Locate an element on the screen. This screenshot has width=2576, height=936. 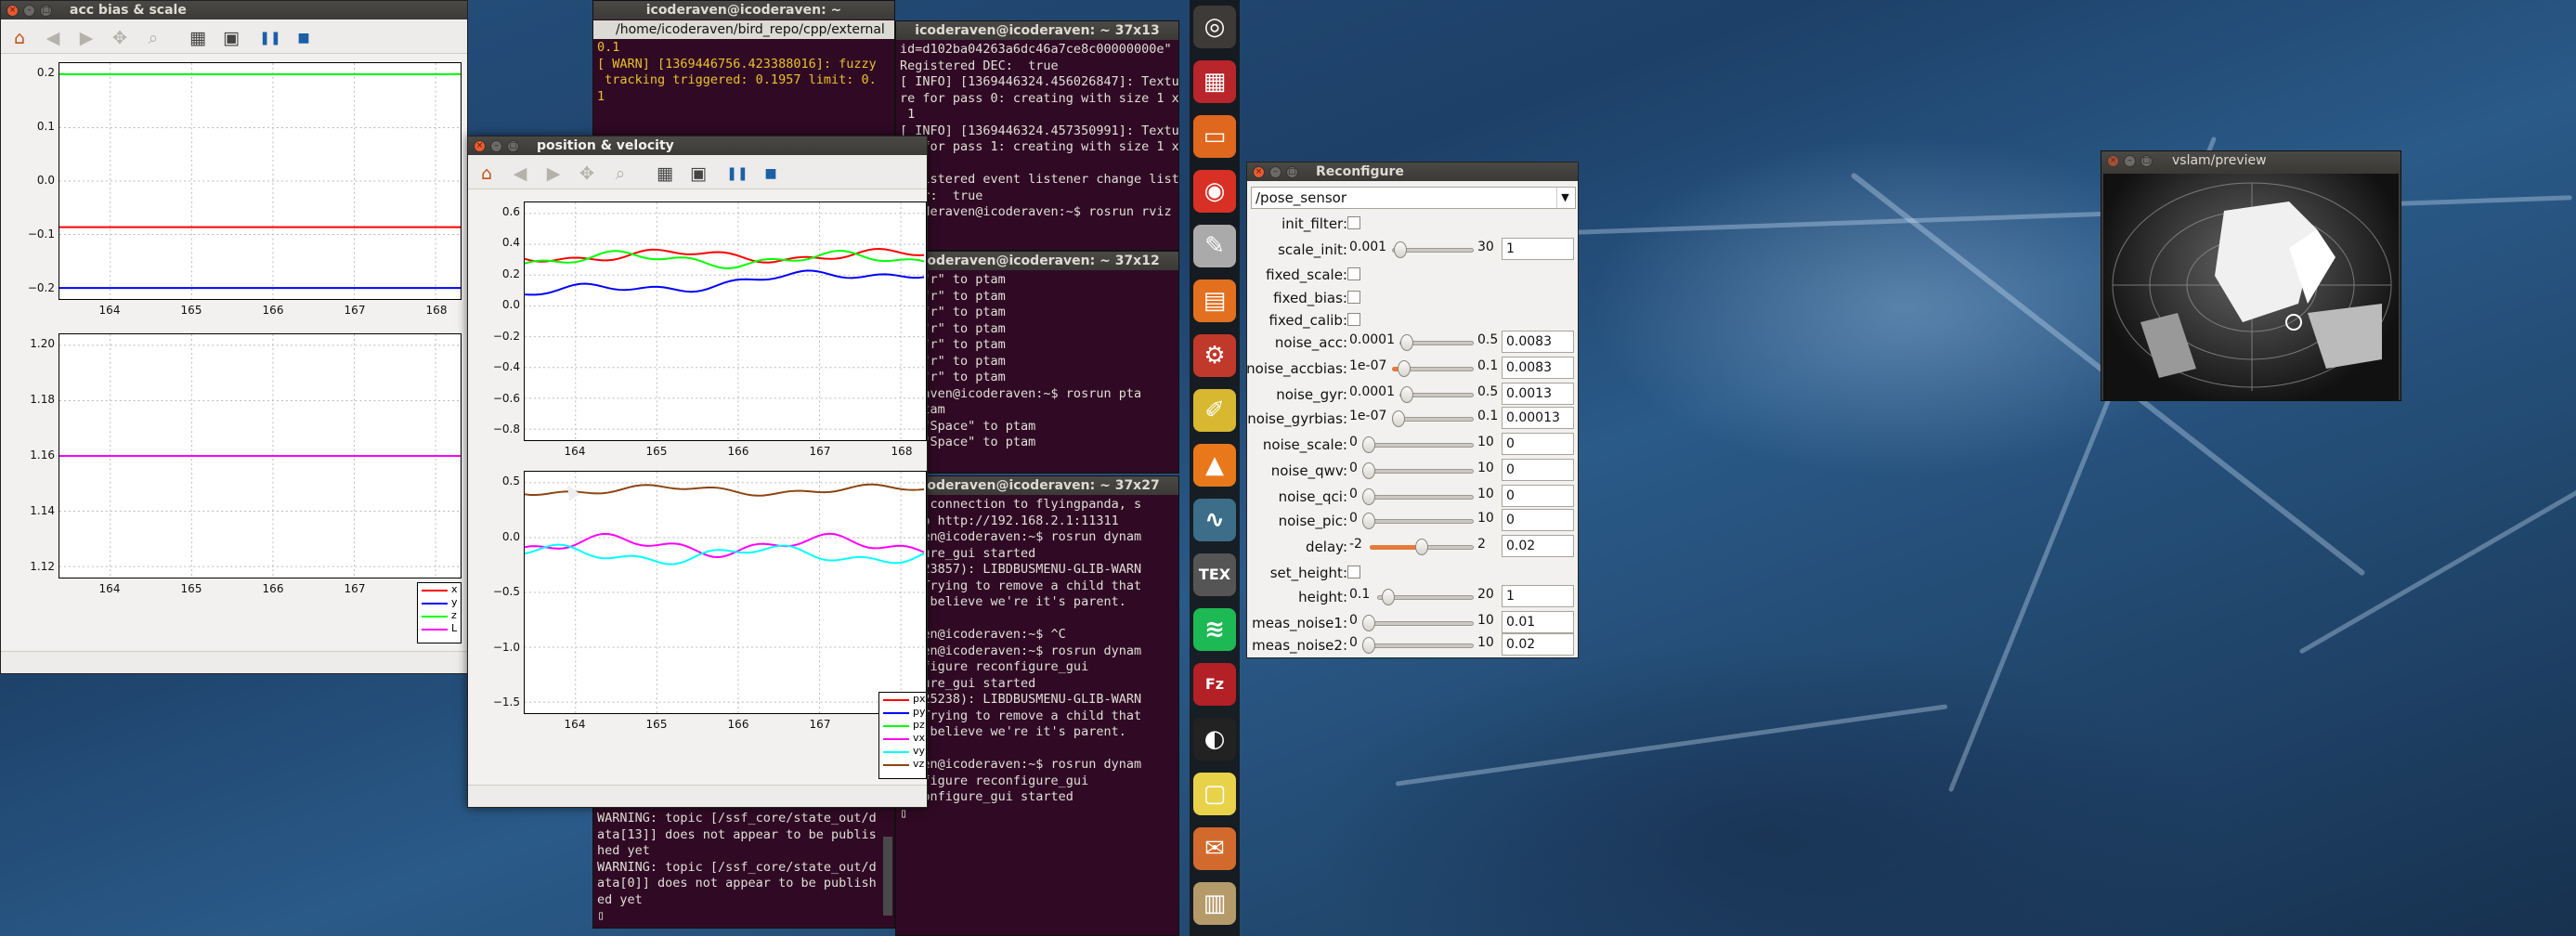
param-value-input: 0.00013 is located at coordinates (1538, 418).